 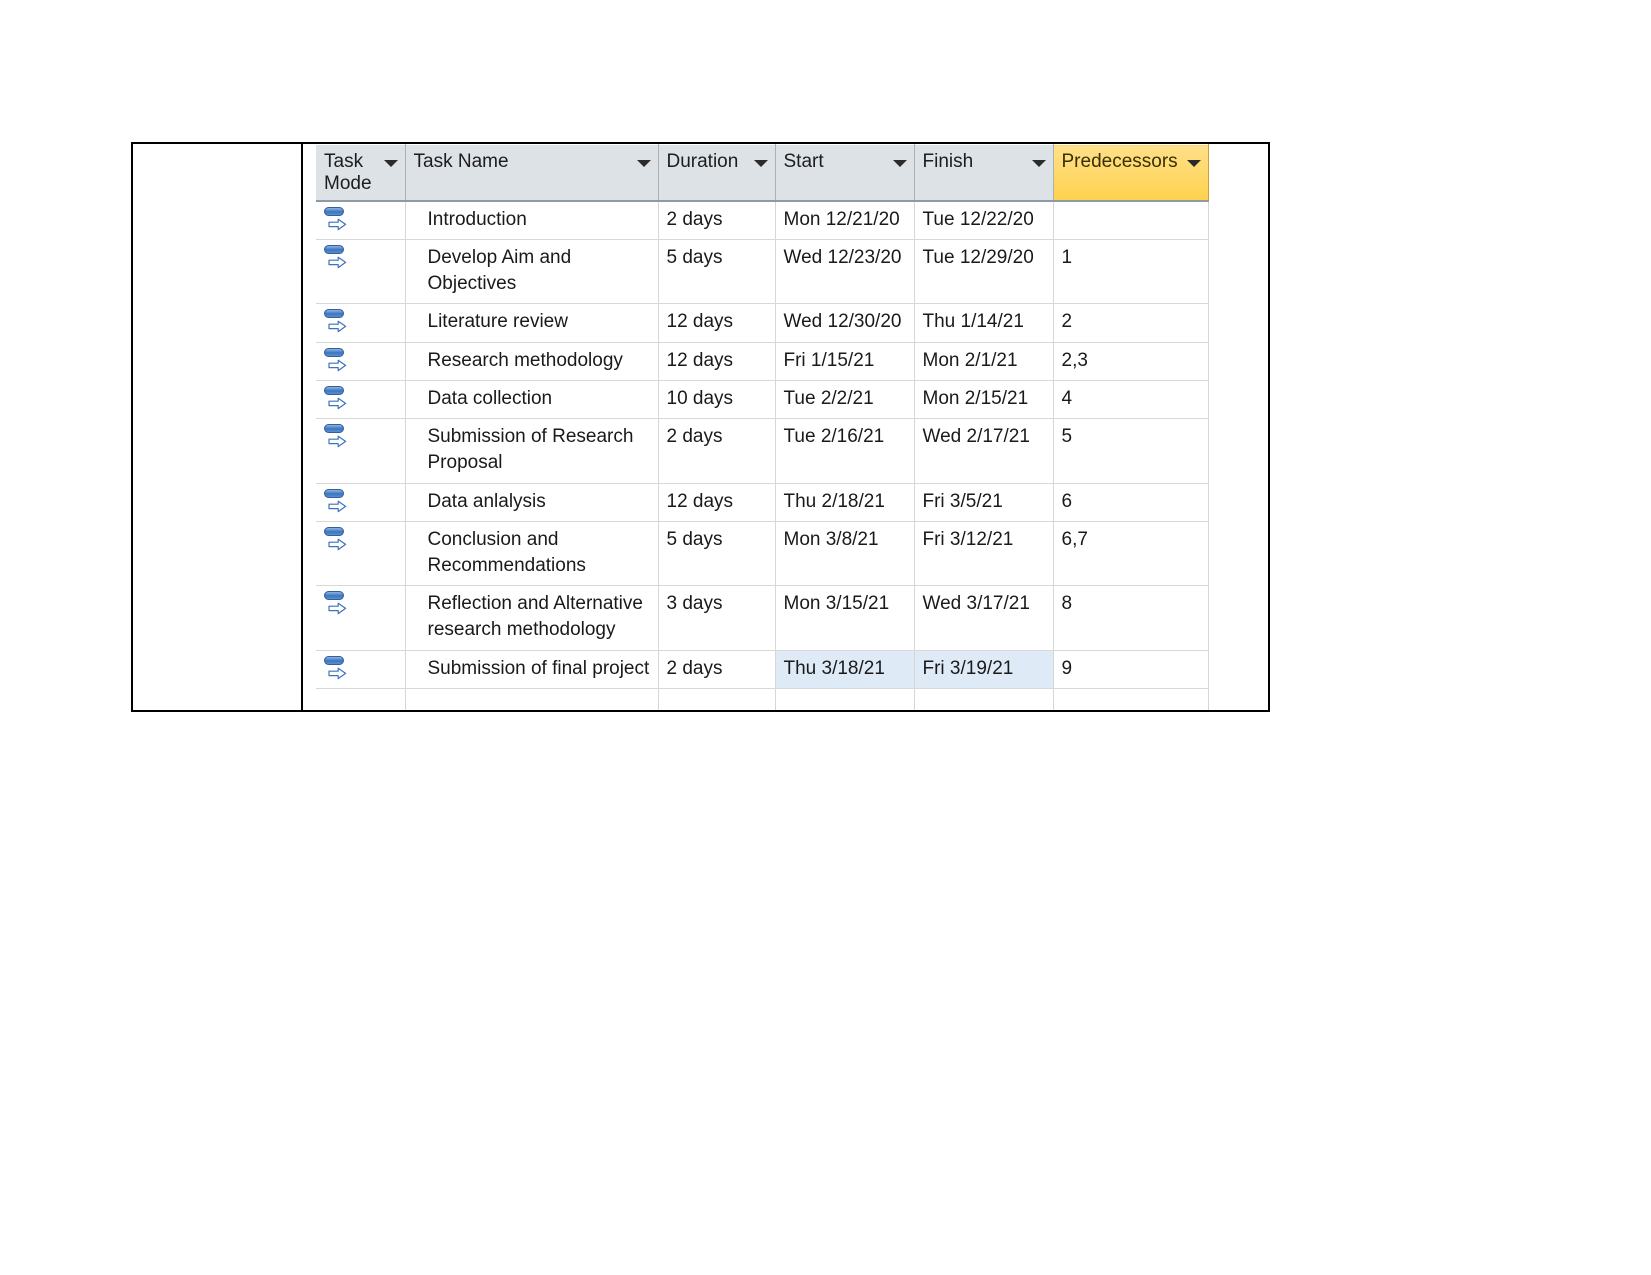 What do you see at coordinates (845, 400) in the screenshot?
I see `cell-start: Tue 2/2/21` at bounding box center [845, 400].